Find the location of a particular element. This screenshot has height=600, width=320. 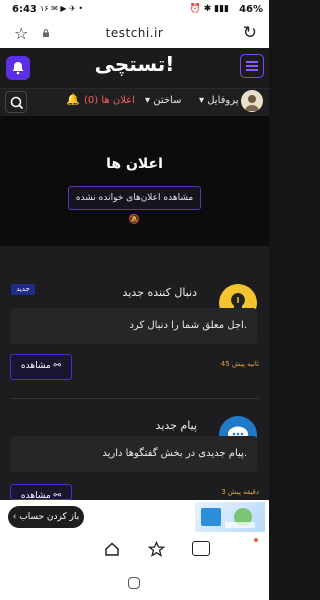

home-icon is located at coordinates (112, 549).